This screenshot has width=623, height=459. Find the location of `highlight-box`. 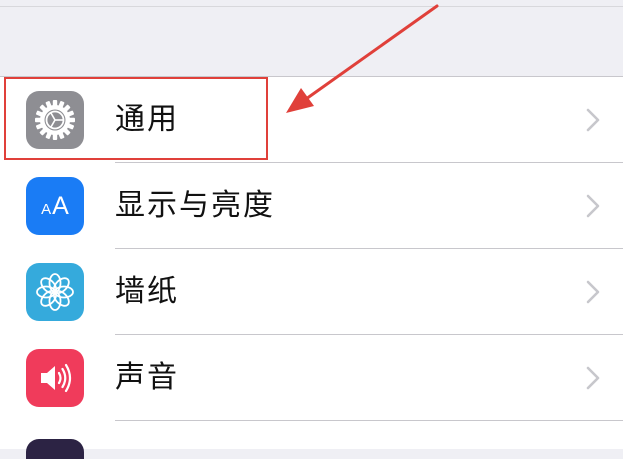

highlight-box is located at coordinates (136, 118).